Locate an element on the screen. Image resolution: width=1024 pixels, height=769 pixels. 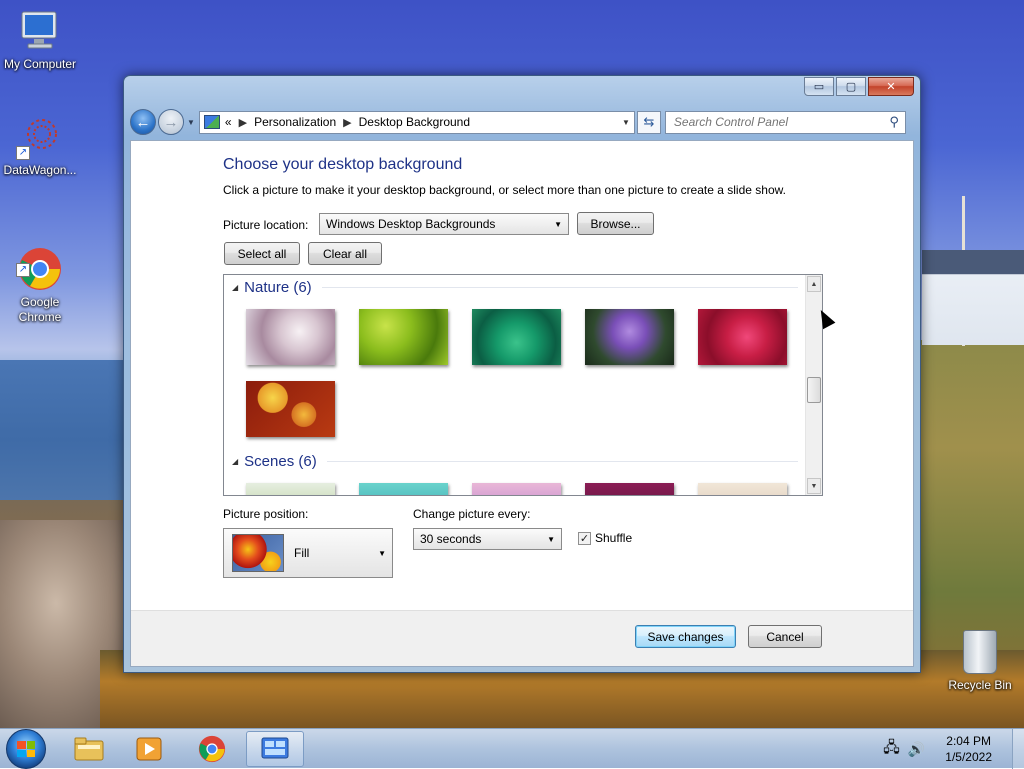
group-title: Nature (6) is located at coordinates (278, 287).